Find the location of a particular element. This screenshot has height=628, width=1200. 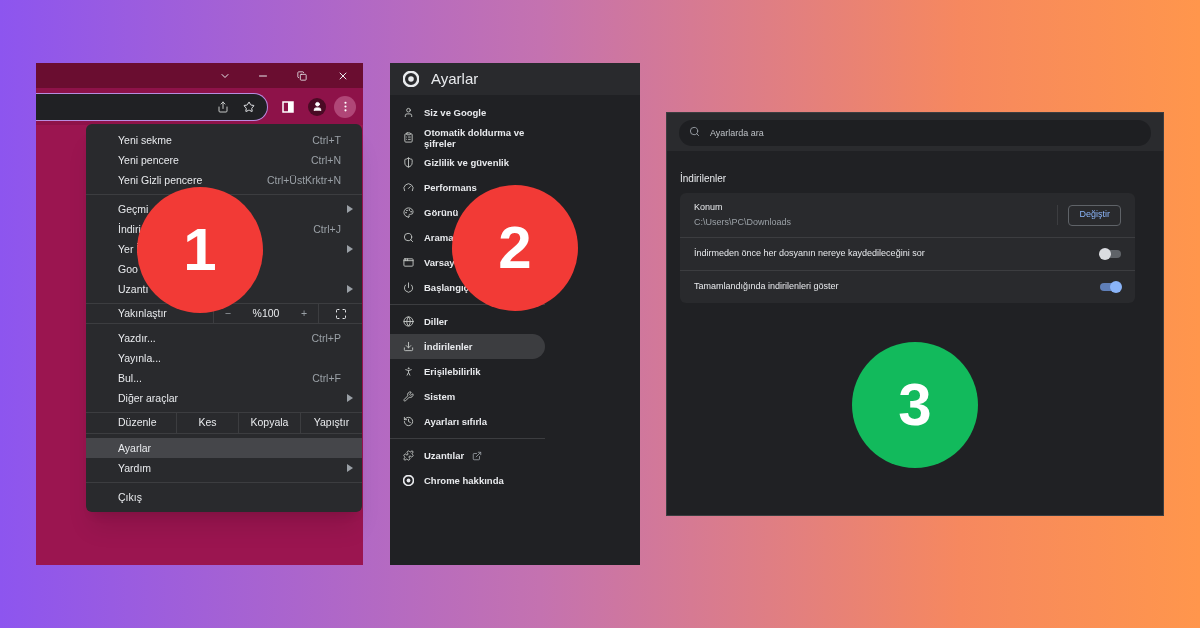

menu-label: Düzenle is located at coordinates (137, 423).